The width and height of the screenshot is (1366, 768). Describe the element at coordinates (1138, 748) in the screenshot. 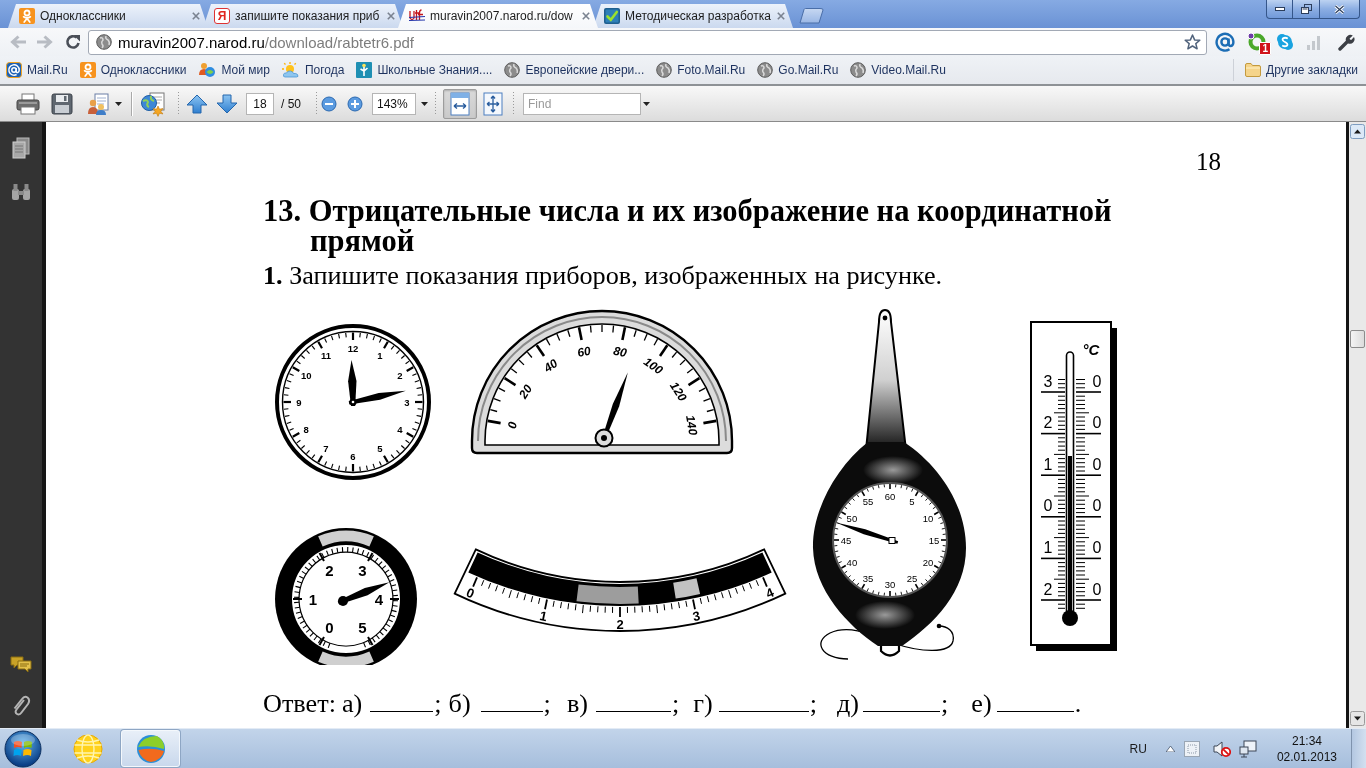

I see `language-indicator: RU` at that location.